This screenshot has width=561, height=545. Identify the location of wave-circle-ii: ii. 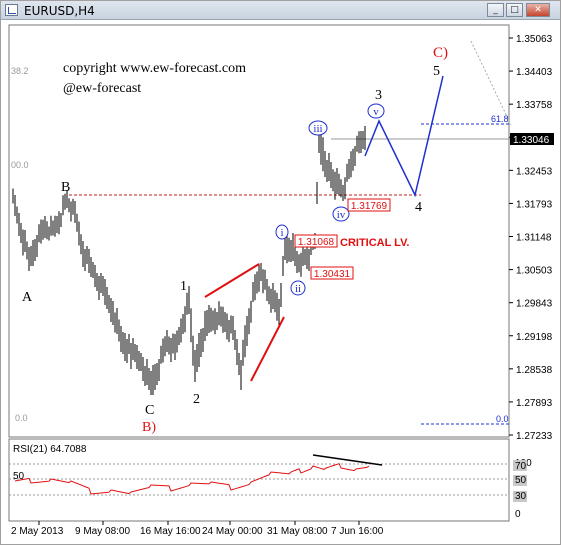
(298, 288).